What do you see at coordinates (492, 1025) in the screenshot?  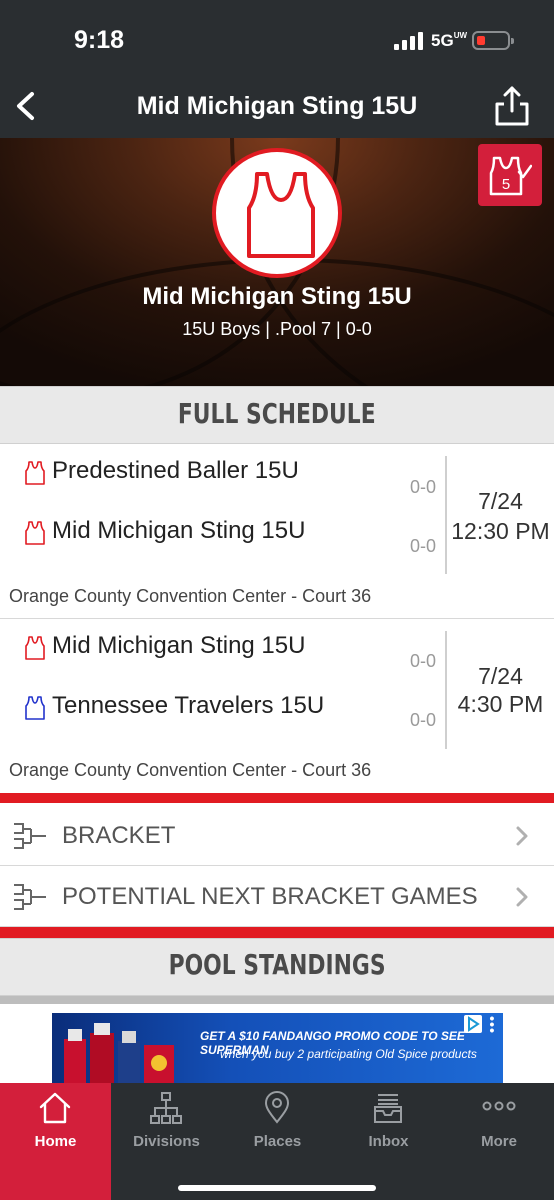 I see `ad-more-icon: • • •` at bounding box center [492, 1025].